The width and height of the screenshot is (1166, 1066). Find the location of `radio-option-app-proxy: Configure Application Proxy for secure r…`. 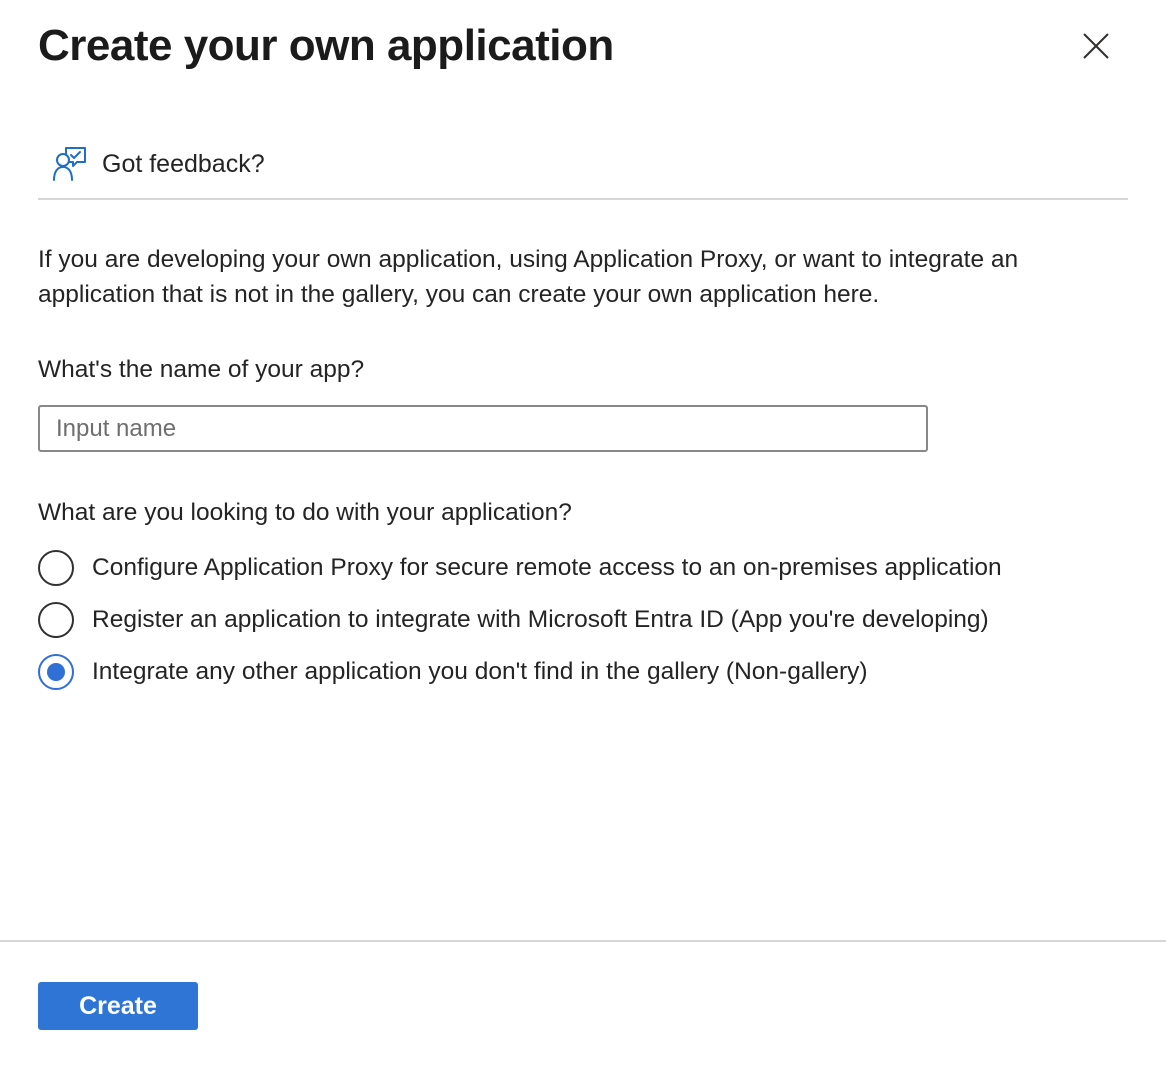

radio-option-app-proxy: Configure Application Proxy for secure r… is located at coordinates (520, 568).